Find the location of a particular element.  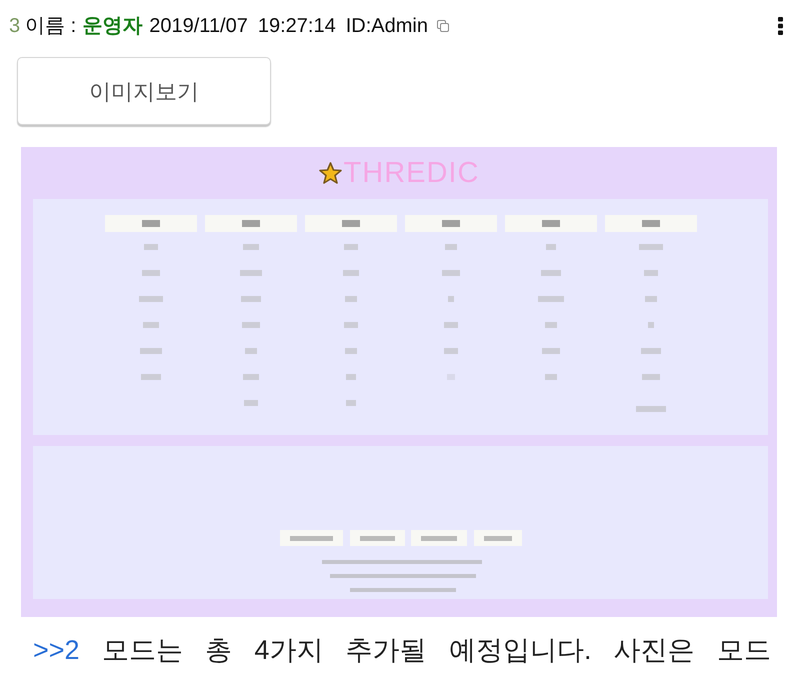

post-time: 19:27:14 is located at coordinates (297, 26).